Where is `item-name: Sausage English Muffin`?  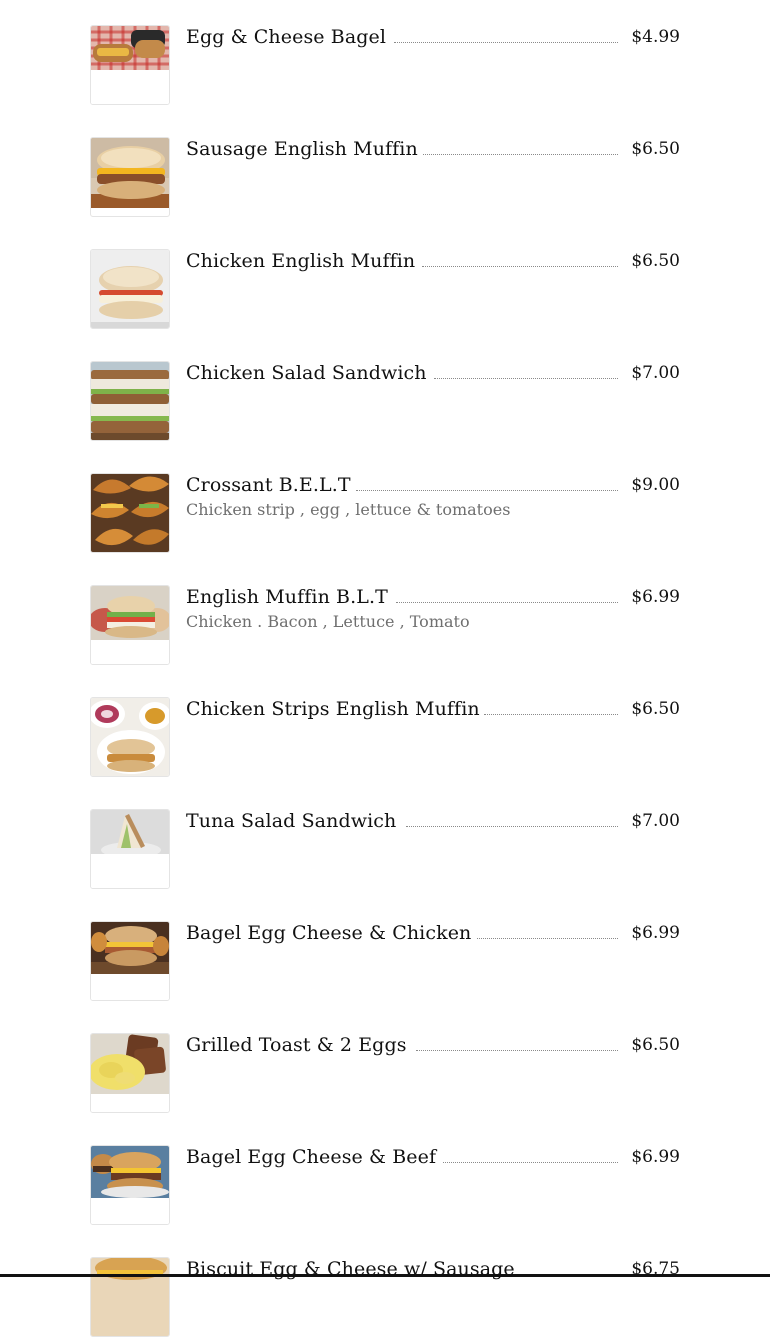 item-name: Sausage English Muffin is located at coordinates (302, 149).